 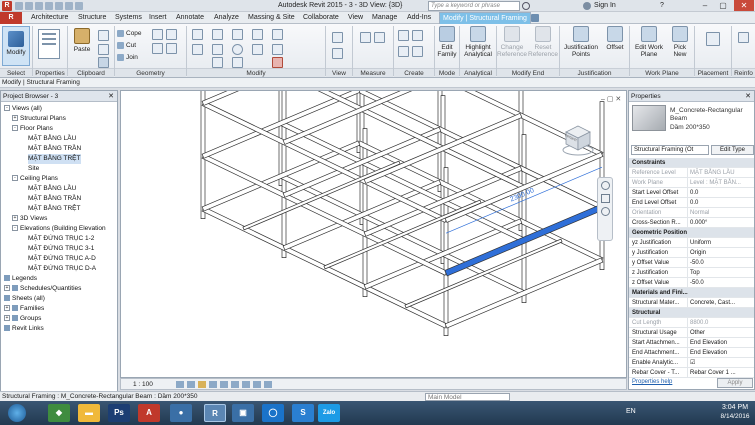 What do you see at coordinates (29, 6) in the screenshot?
I see `save-icon` at bounding box center [29, 6].